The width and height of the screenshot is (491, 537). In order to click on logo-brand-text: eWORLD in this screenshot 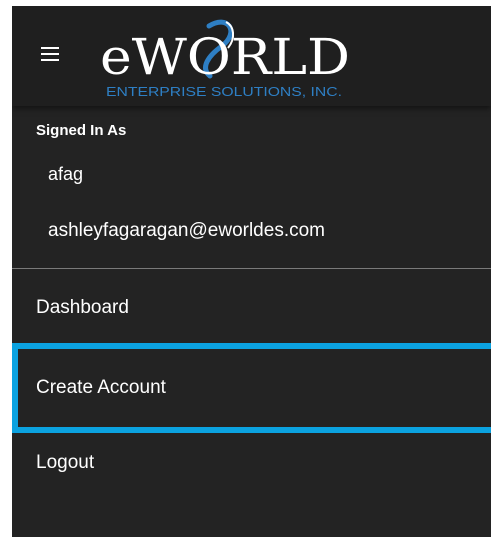, I will do `click(225, 57)`.